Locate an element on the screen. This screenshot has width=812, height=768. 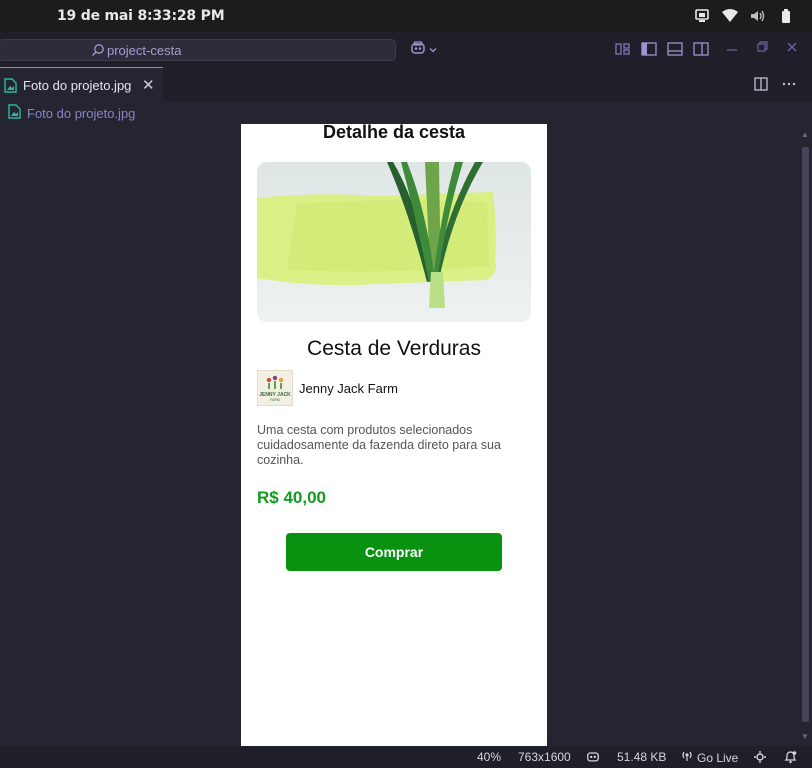
volume-icon is located at coordinates (758, 16).